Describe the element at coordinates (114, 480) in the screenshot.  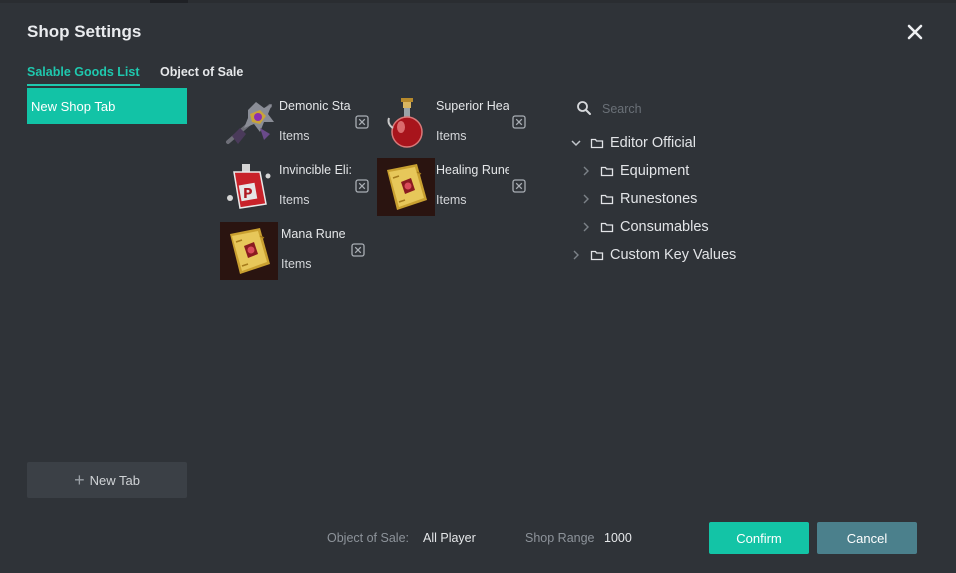
I see `new-tab-label: New Tab` at that location.